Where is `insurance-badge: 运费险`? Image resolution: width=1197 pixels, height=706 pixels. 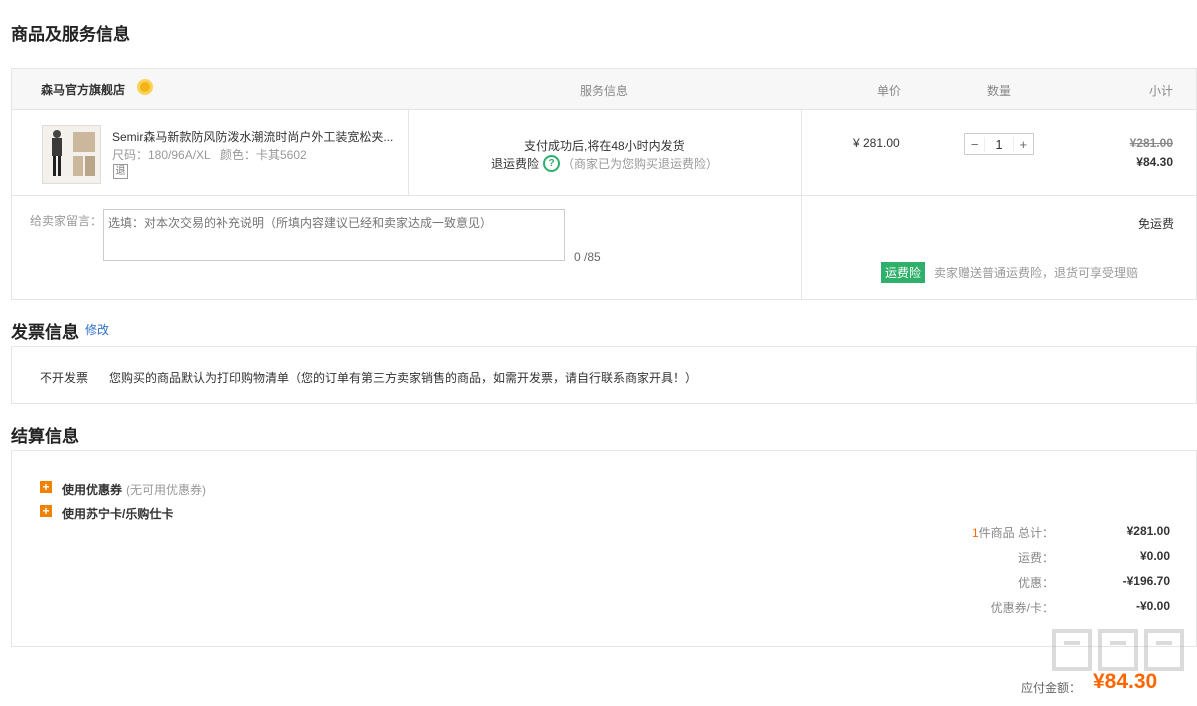
insurance-badge: 运费险 is located at coordinates (903, 272).